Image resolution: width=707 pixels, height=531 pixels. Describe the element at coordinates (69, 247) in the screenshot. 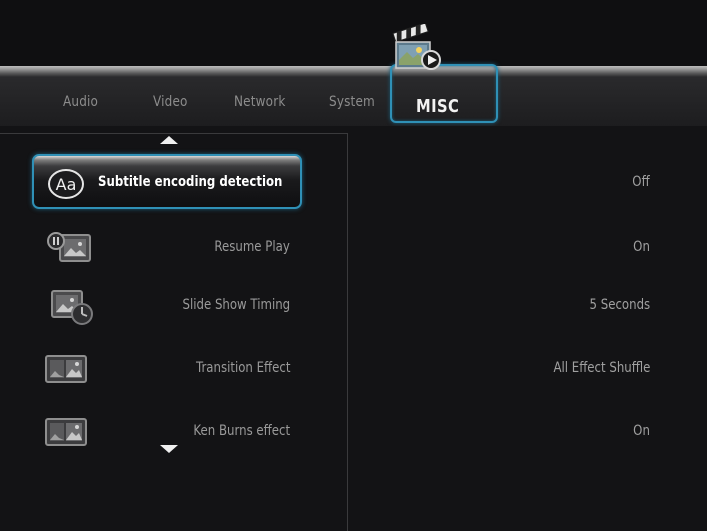

I see `resume-play-icon` at that location.